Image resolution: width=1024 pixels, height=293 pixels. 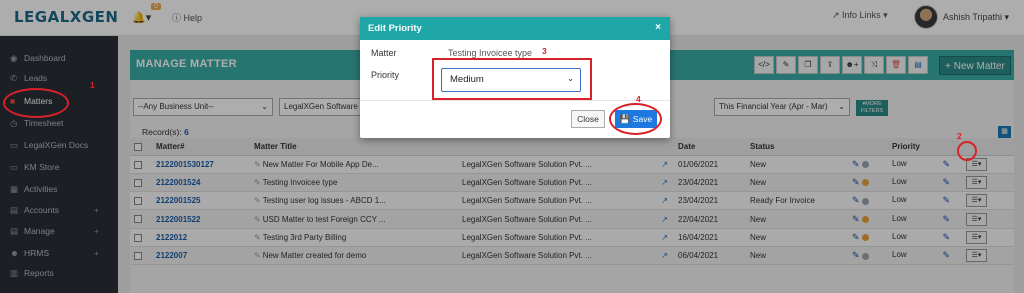 What do you see at coordinates (638, 99) in the screenshot?
I see `annotation-number: 4` at bounding box center [638, 99].